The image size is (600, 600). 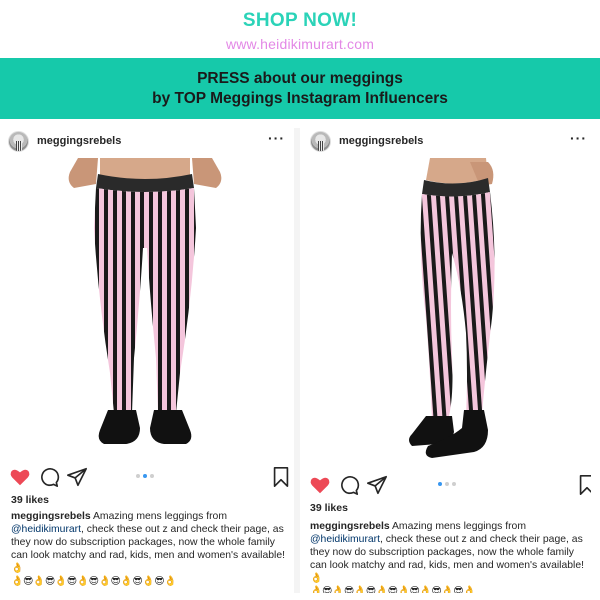 What do you see at coordinates (207, 173) in the screenshot?
I see `right-hand` at bounding box center [207, 173].